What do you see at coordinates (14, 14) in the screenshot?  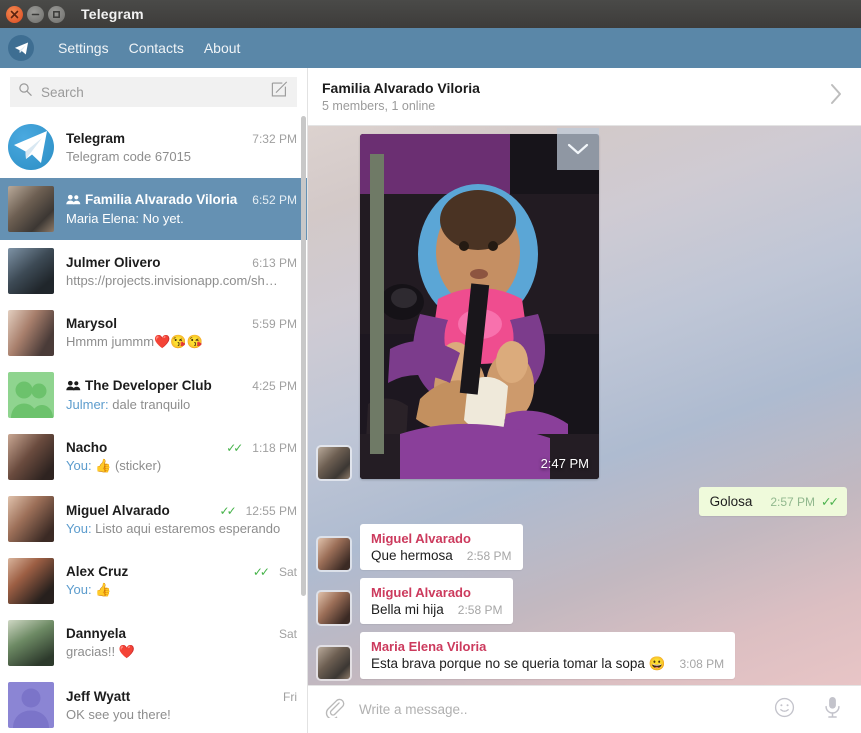 I see `close-button` at bounding box center [14, 14].